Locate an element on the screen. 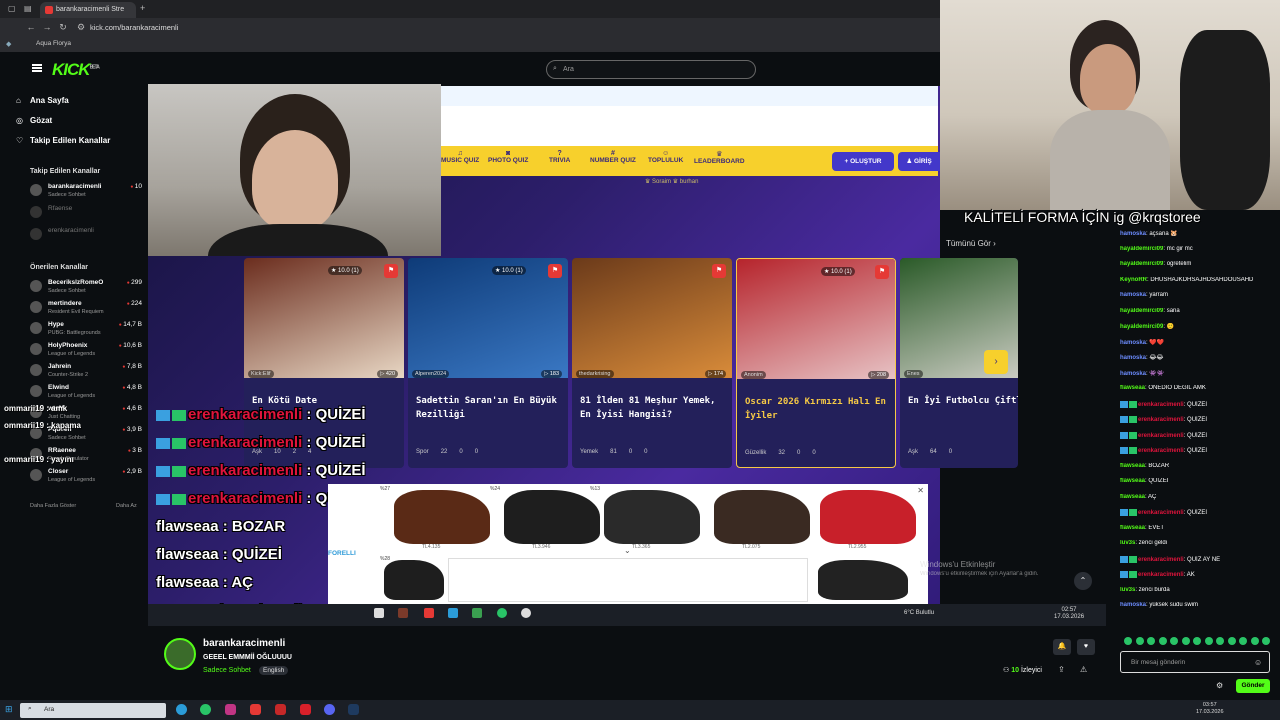 The image size is (1280, 720). bookmark-item: Aqua Florya is located at coordinates (53, 43).